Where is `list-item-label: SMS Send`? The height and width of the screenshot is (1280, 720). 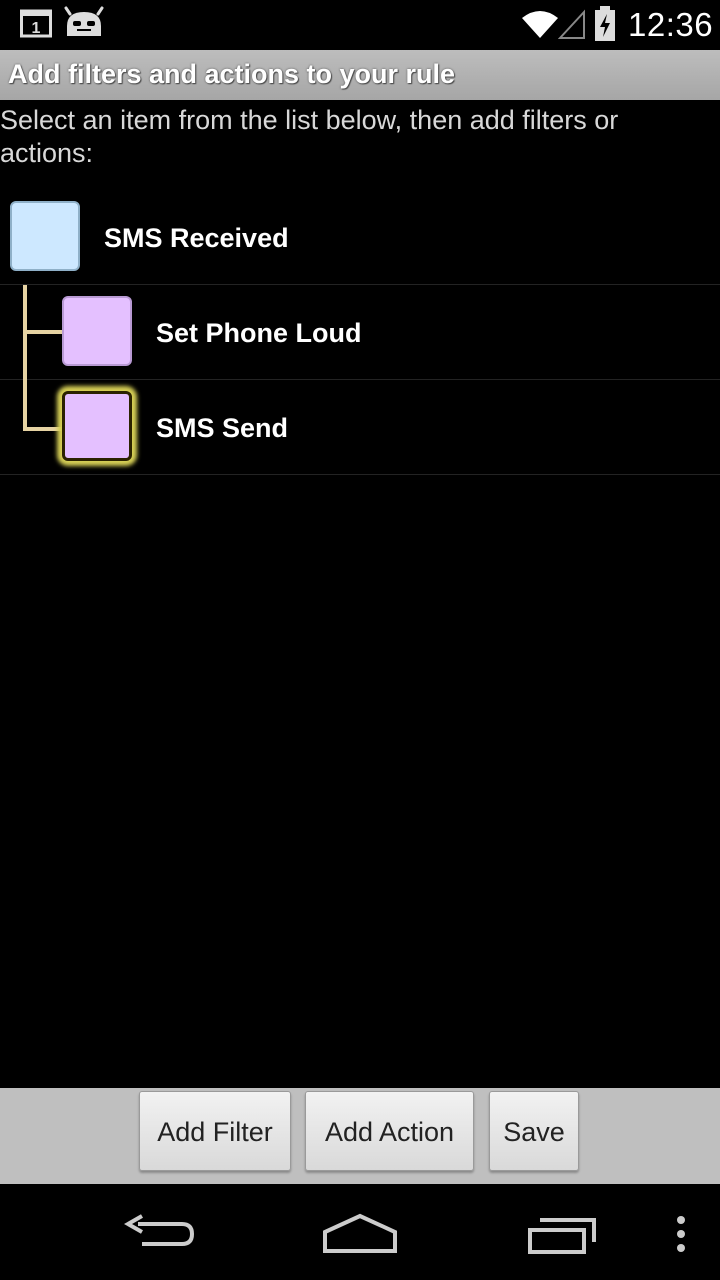
list-item-label: SMS Send is located at coordinates (222, 428).